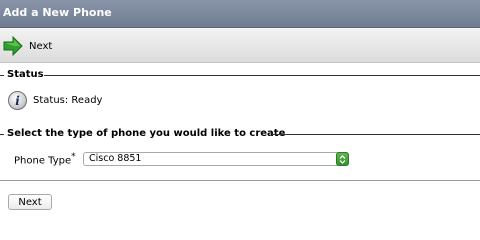 The width and height of the screenshot is (480, 240). What do you see at coordinates (262, 75) in the screenshot?
I see `status-rule-right` at bounding box center [262, 75].